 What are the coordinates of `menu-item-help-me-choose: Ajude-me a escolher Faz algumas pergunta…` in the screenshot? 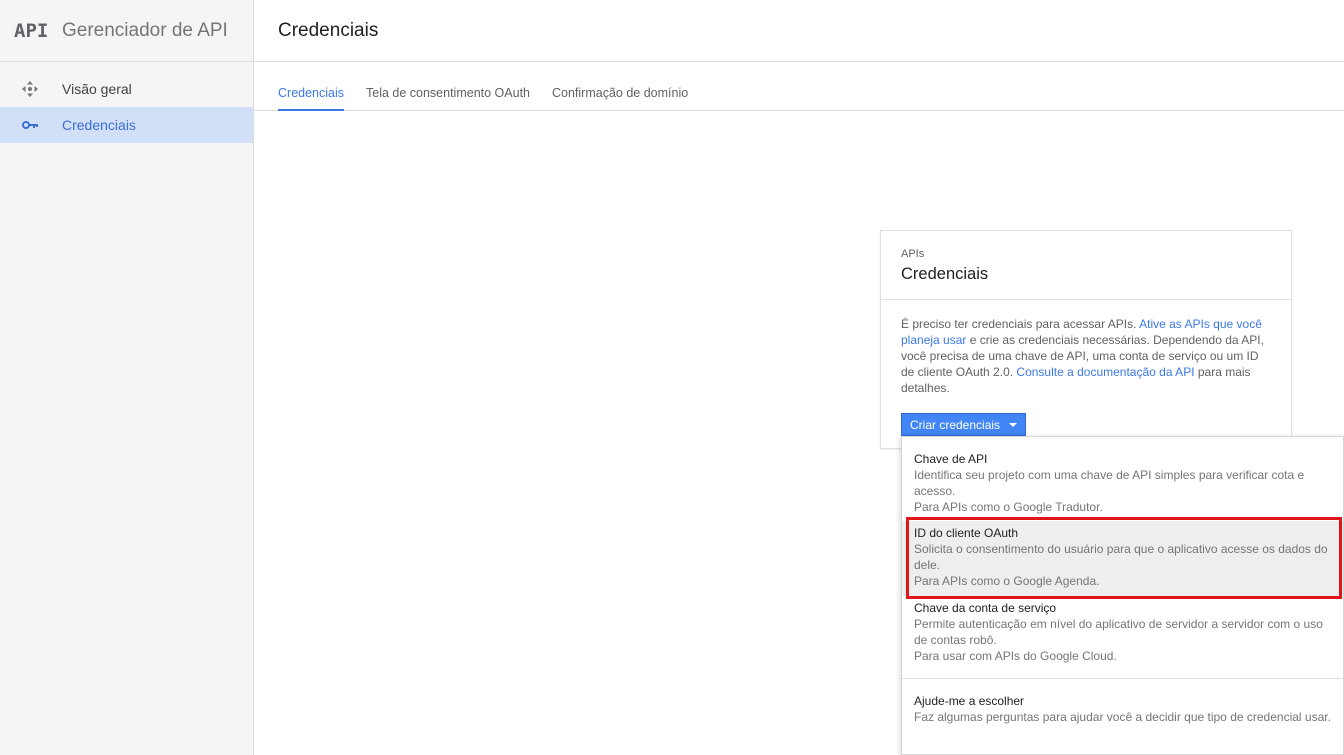 It's located at (1122, 718).